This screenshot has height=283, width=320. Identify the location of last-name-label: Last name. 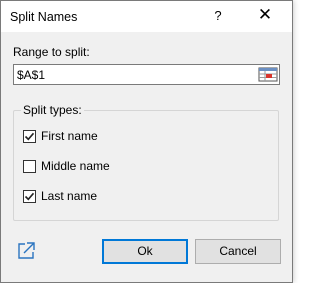
(69, 196).